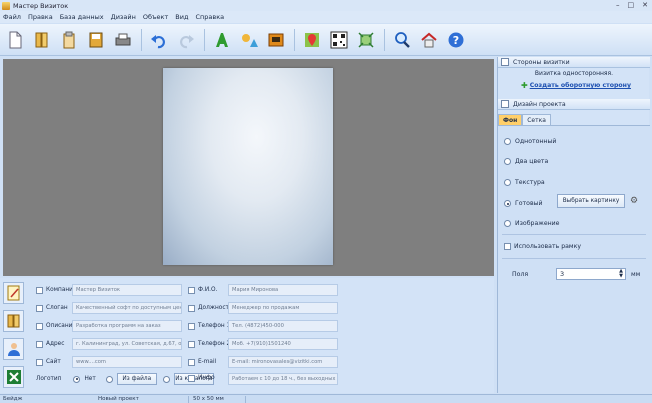  Describe the element at coordinates (591, 274) in the screenshot. I see `margins-spinner: 3 ▲ ▼` at that location.